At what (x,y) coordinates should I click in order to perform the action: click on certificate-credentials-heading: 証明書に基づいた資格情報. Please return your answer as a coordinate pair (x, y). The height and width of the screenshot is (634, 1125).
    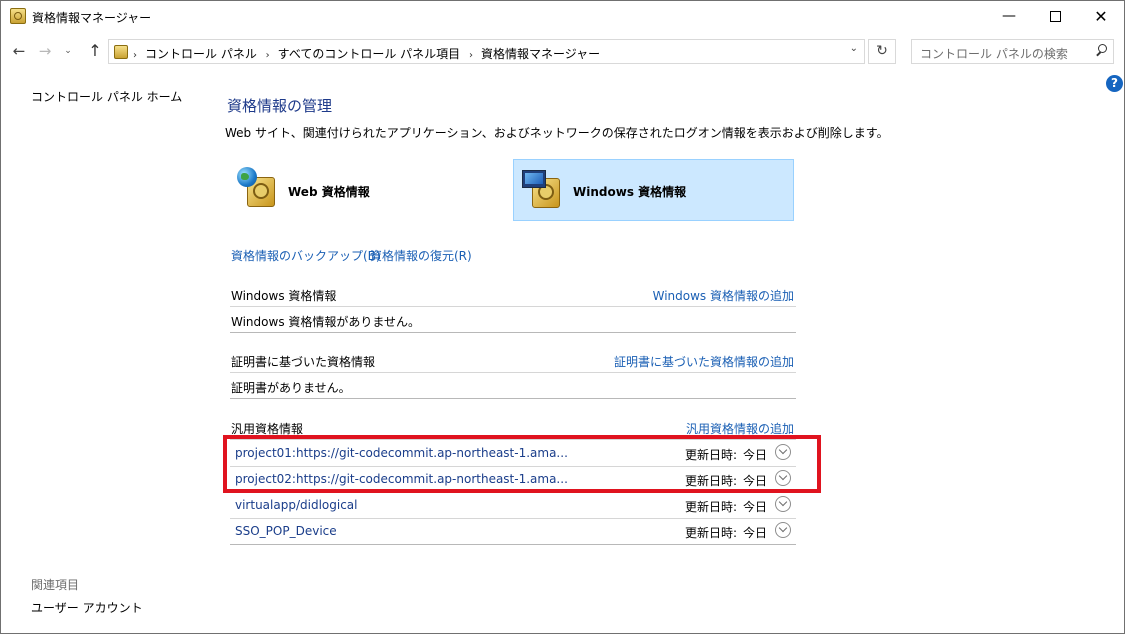
    Looking at the image, I should click on (303, 362).